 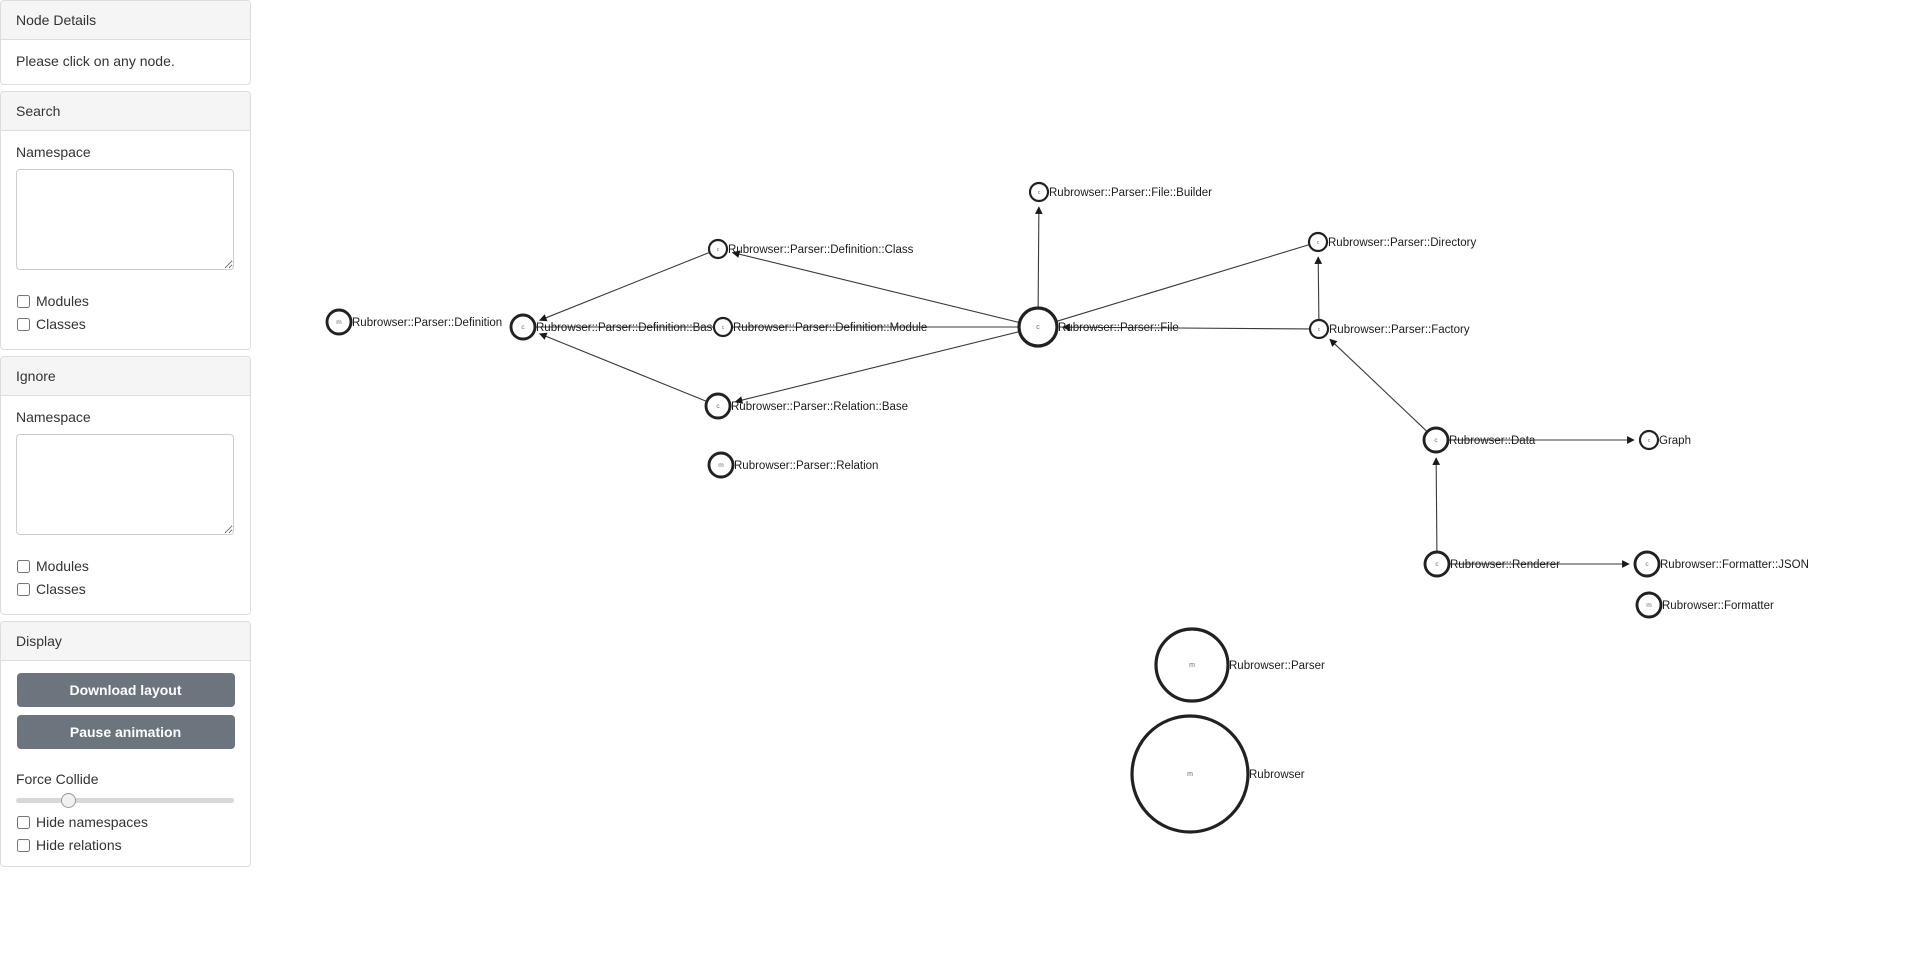 I want to click on graph-node: m Rubrowser::Parser::Definition, so click(x=413, y=322).